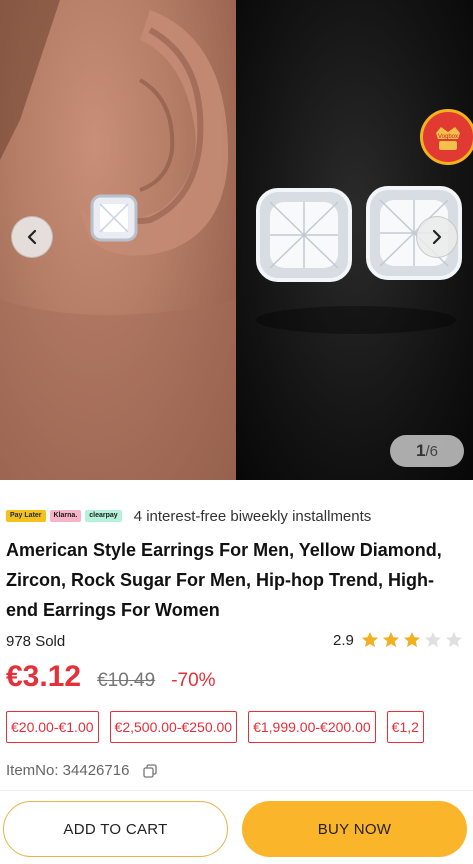  What do you see at coordinates (354, 829) in the screenshot?
I see `buy-now-button: BUY NOW` at bounding box center [354, 829].